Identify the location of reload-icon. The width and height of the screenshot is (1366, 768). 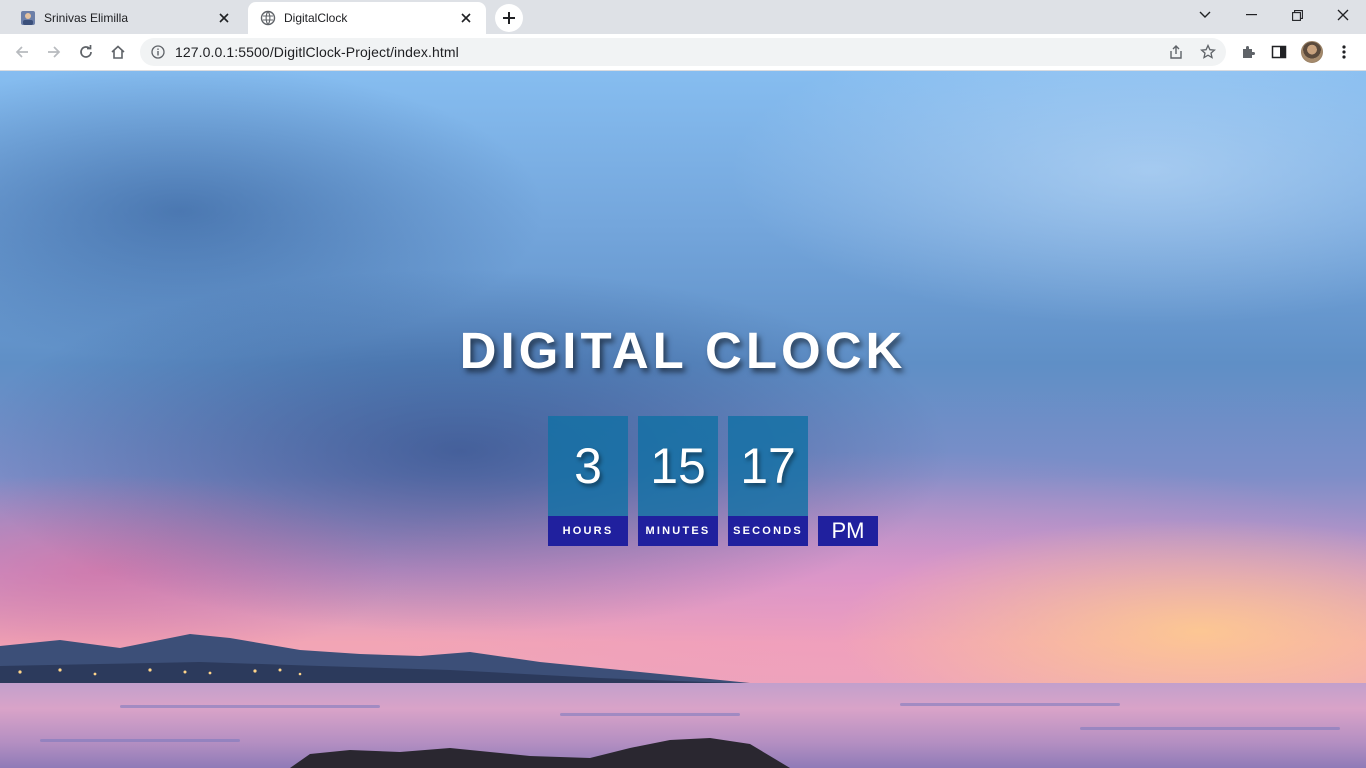
(86, 51).